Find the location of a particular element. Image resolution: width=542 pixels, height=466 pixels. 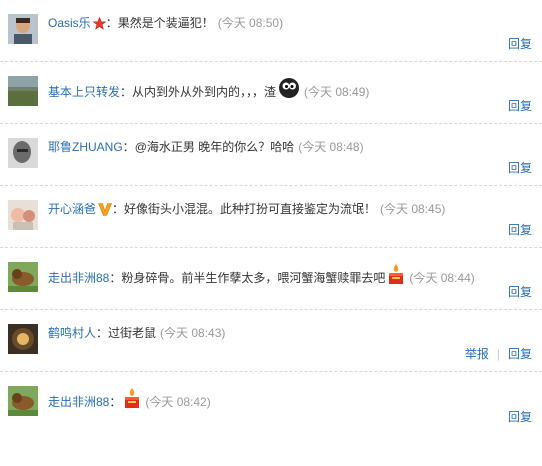

comment-item: Oasis乐 ：果然是个装逼犯！ (今天 08:50) 回复 is located at coordinates (271, 31).